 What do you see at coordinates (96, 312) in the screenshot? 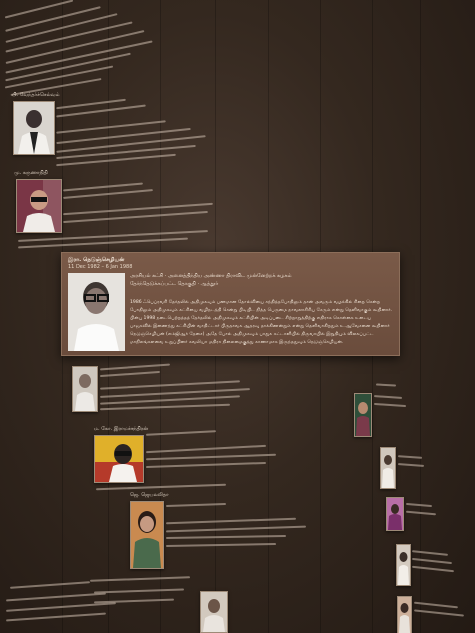
I see `popup-portrait` at bounding box center [96, 312].